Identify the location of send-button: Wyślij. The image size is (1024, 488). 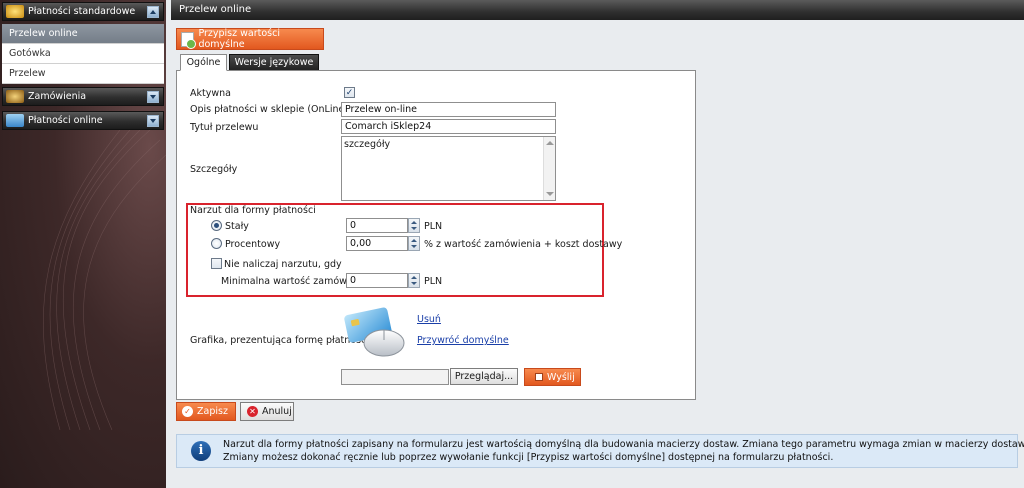
(552, 377).